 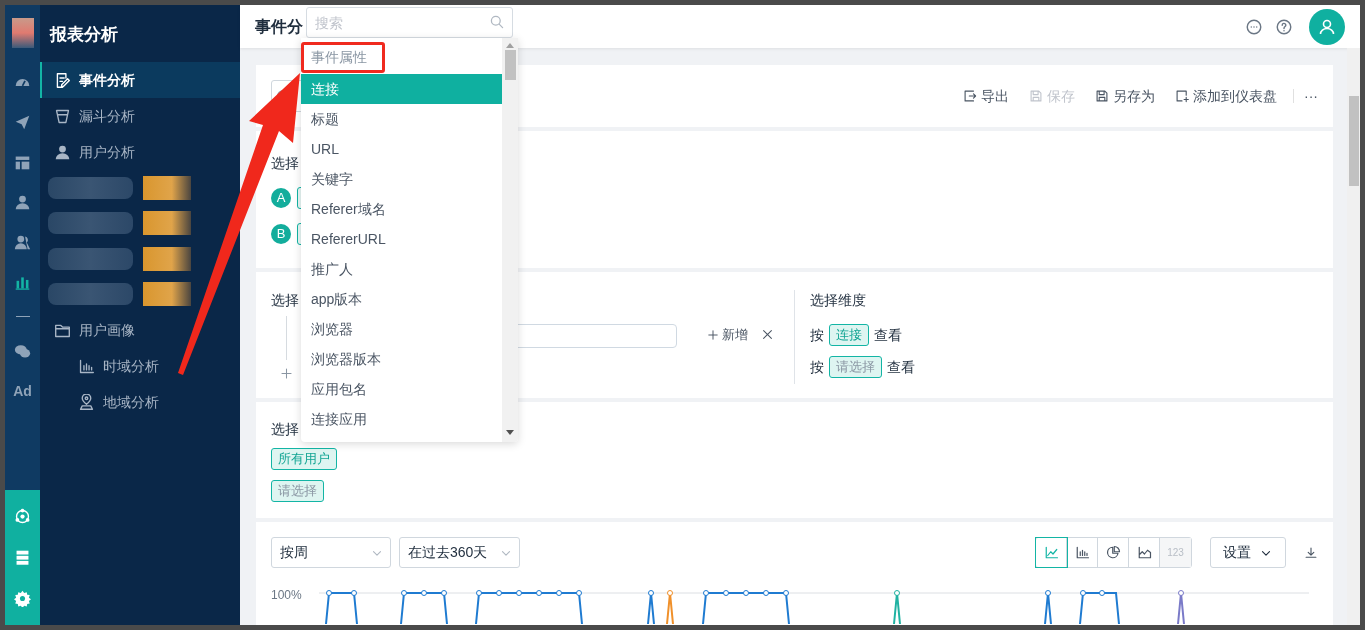 I want to click on dropdown-option: 连接应用, so click(x=401, y=419).